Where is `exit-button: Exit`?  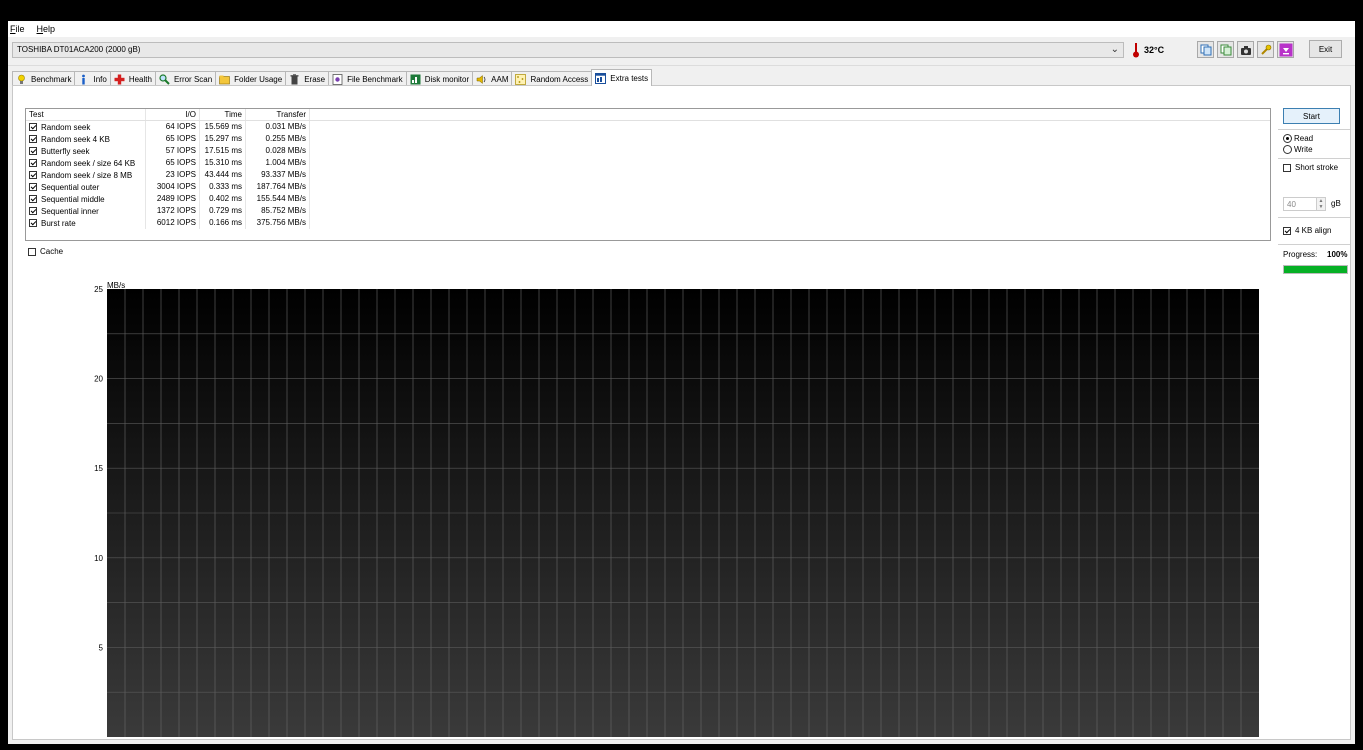
exit-button: Exit is located at coordinates (1325, 49).